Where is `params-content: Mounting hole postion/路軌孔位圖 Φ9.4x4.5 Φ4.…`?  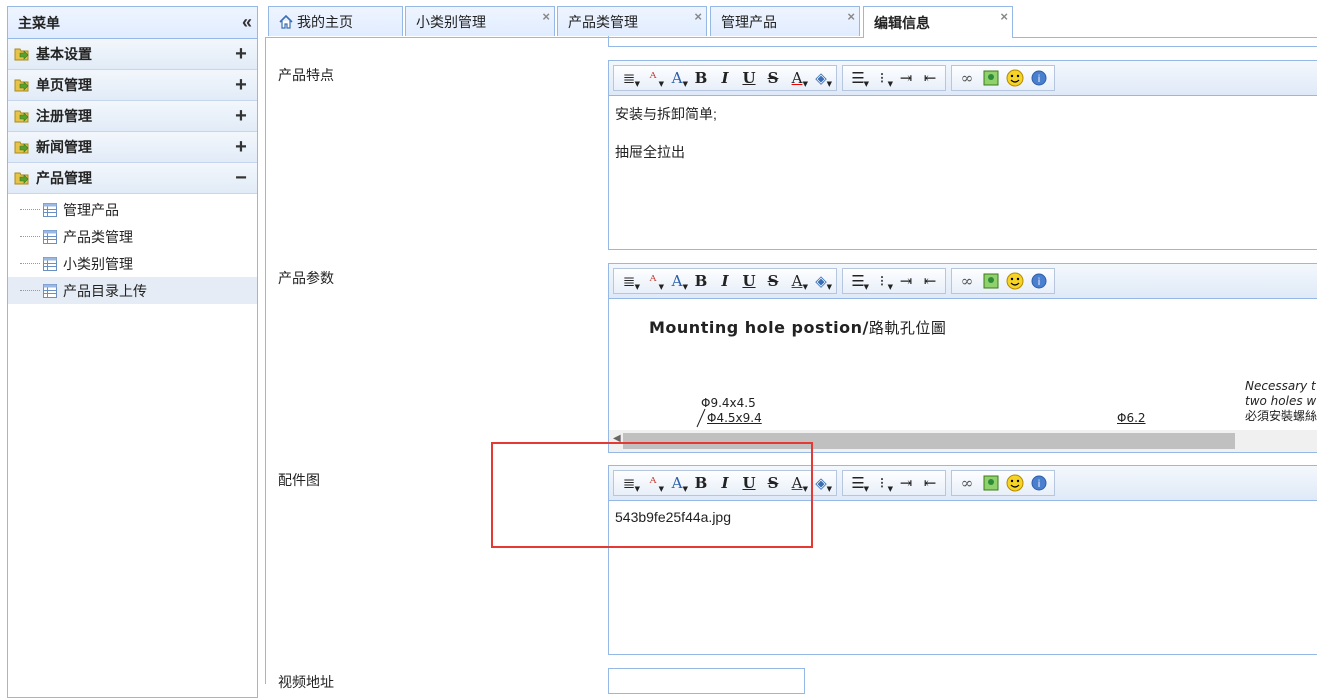 params-content: Mounting hole postion/路軌孔位圖 Φ9.4x4.5 Φ4.… is located at coordinates (963, 375).